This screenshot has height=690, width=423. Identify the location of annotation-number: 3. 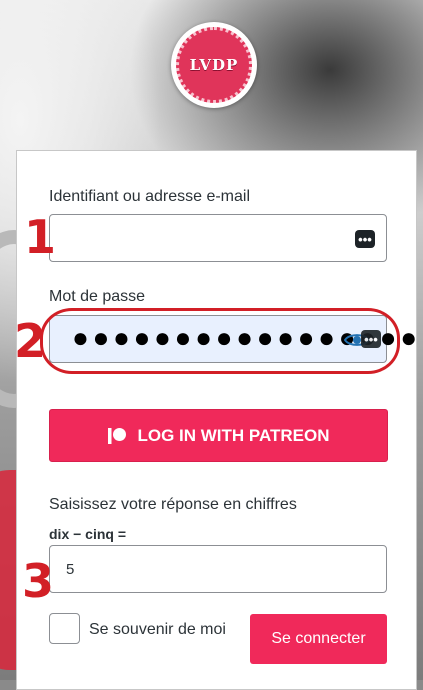
(38, 581).